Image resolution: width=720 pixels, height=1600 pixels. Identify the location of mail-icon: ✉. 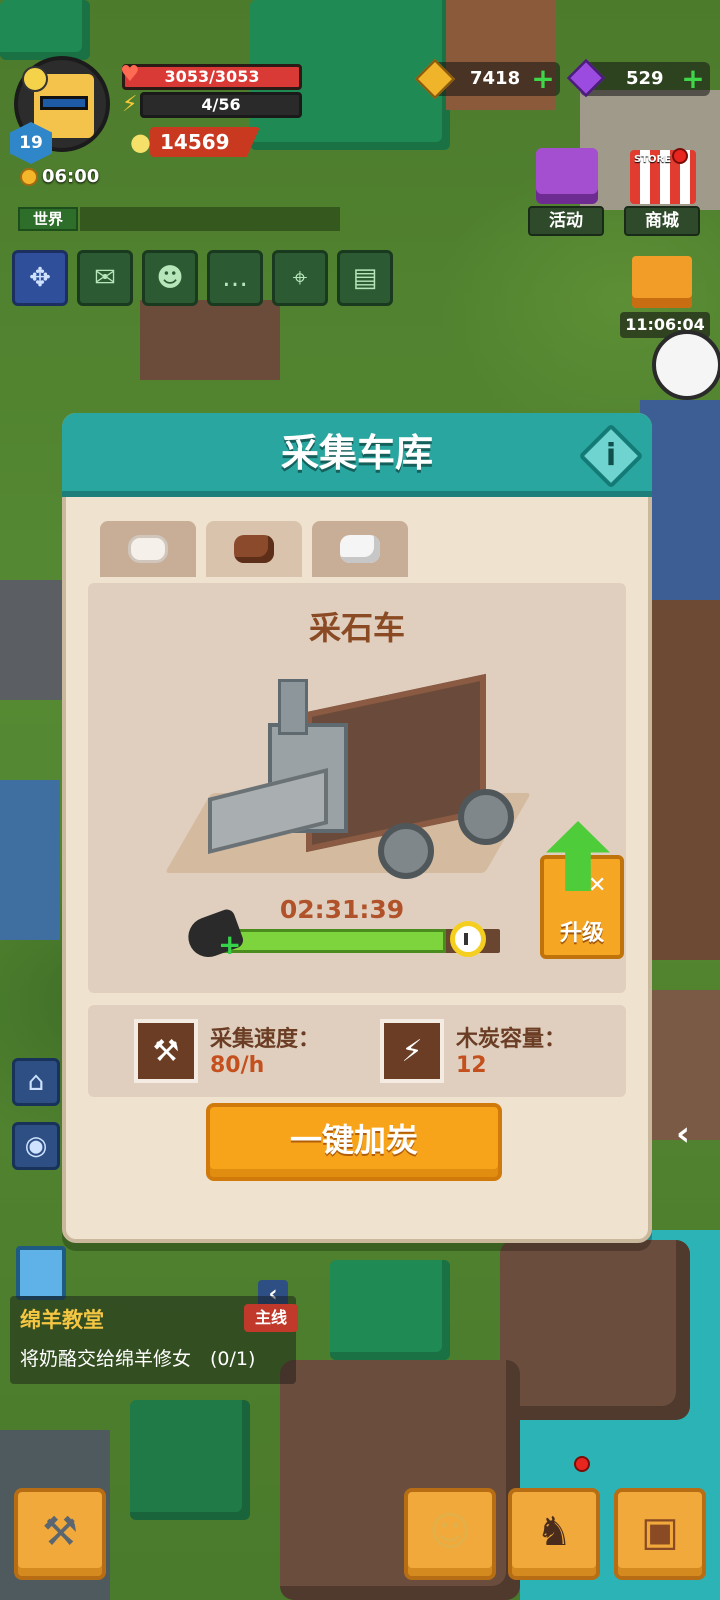
(105, 278).